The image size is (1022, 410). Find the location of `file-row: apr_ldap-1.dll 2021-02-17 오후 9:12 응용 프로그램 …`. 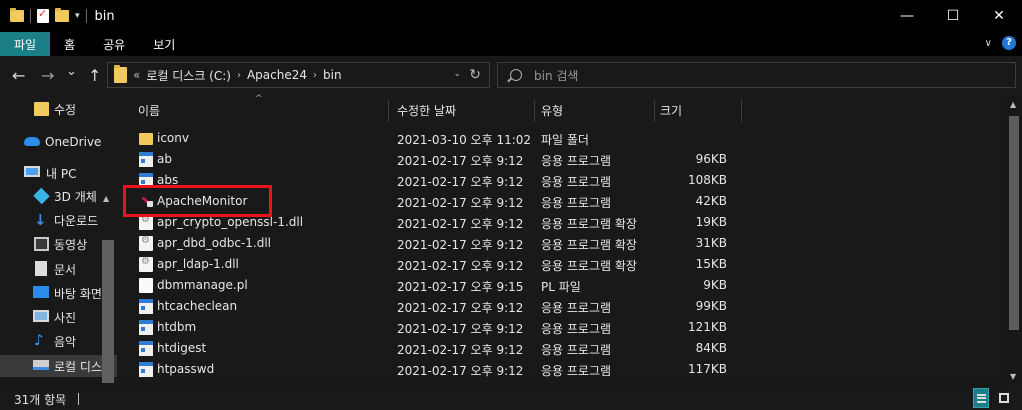

file-row: apr_ldap-1.dll 2021-02-17 오후 9:12 응용 프로그램 … is located at coordinates (566, 264).